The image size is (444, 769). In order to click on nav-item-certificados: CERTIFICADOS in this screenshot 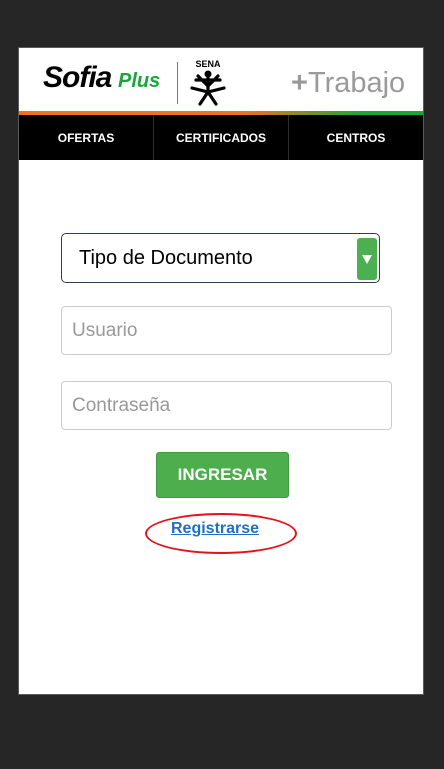, I will do `click(221, 137)`.